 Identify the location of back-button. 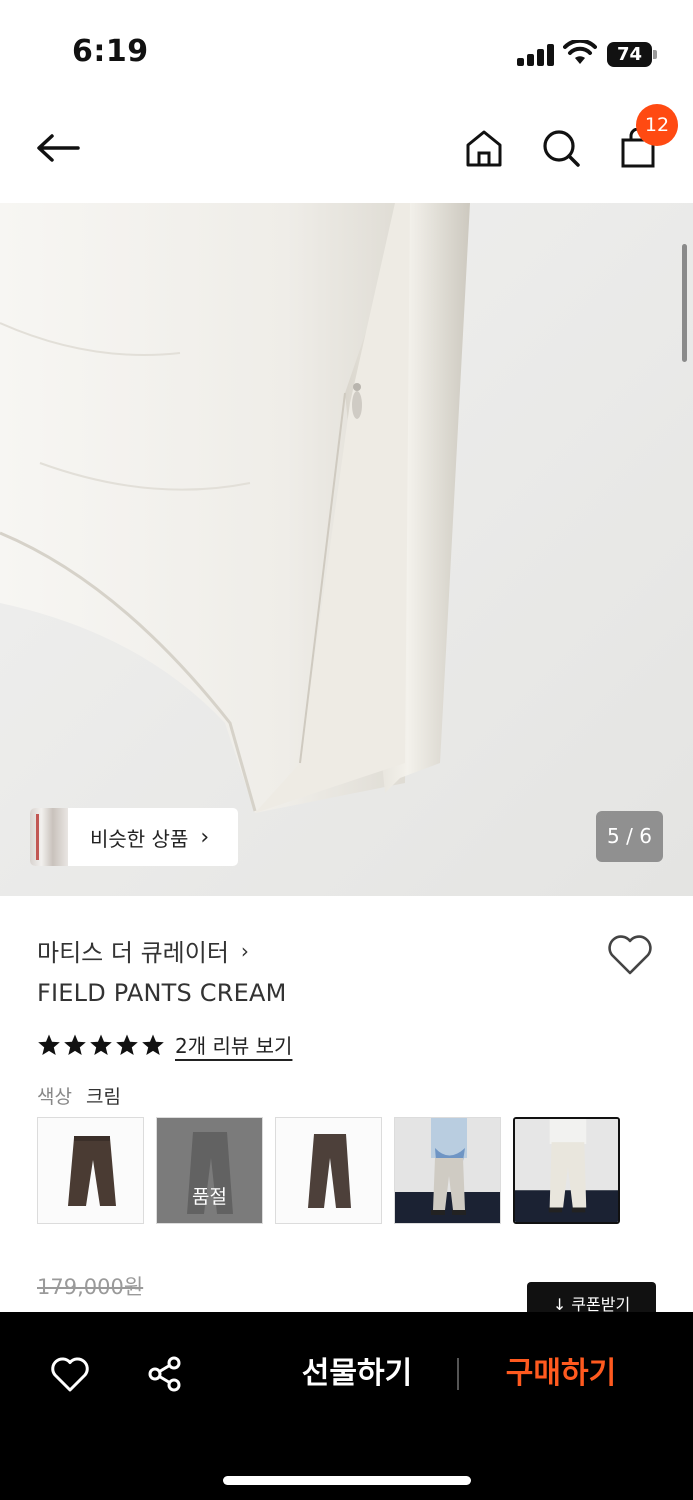
(58, 148).